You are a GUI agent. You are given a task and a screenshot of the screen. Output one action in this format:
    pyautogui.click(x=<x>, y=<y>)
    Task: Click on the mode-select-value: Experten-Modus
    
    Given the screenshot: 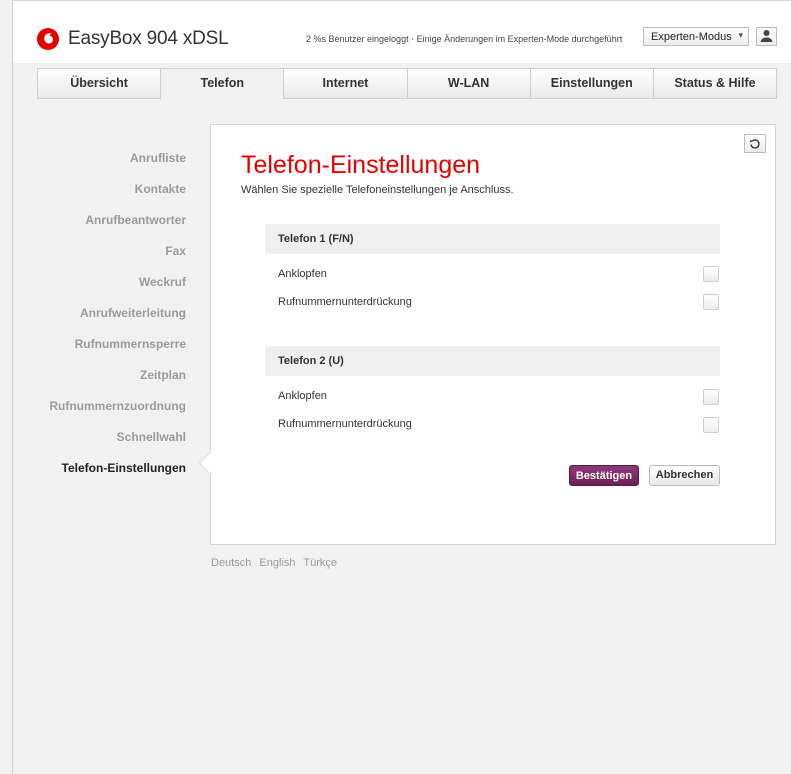 What is the action you would take?
    pyautogui.click(x=691, y=37)
    